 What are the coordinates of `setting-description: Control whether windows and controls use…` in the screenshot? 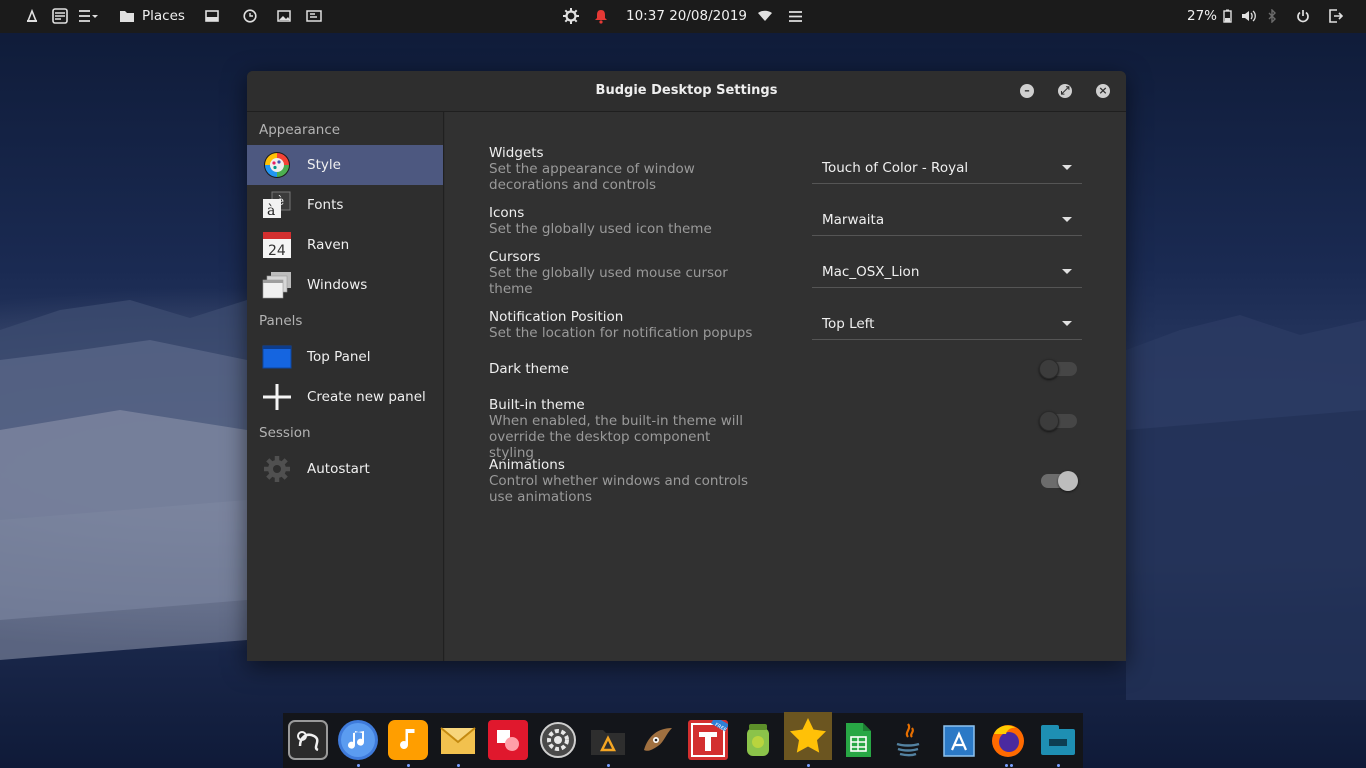 It's located at (619, 489).